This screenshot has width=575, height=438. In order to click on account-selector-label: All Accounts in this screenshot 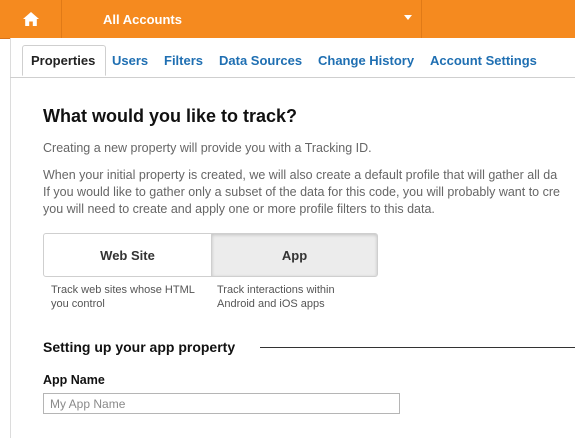, I will do `click(142, 19)`.